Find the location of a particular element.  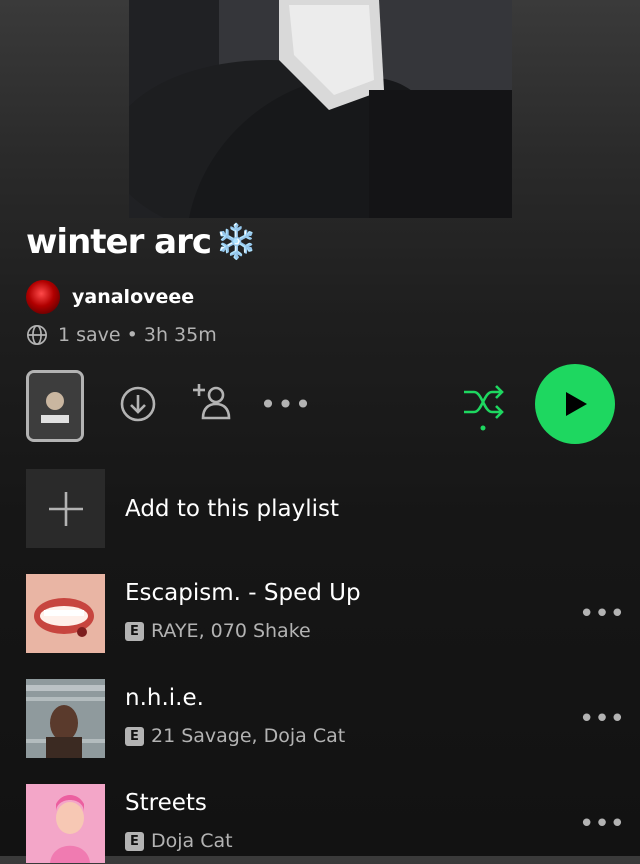

add-user-icon is located at coordinates (212, 402).